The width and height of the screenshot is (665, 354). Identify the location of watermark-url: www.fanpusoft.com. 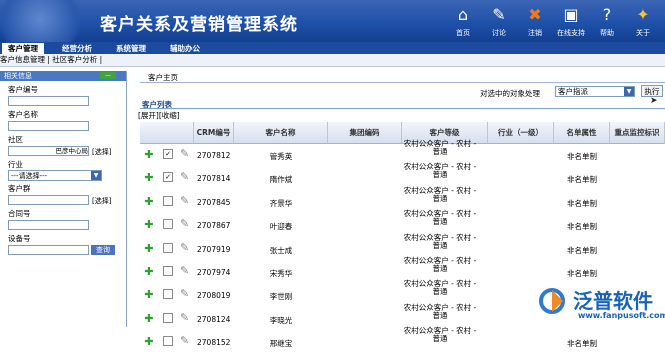
(621, 315).